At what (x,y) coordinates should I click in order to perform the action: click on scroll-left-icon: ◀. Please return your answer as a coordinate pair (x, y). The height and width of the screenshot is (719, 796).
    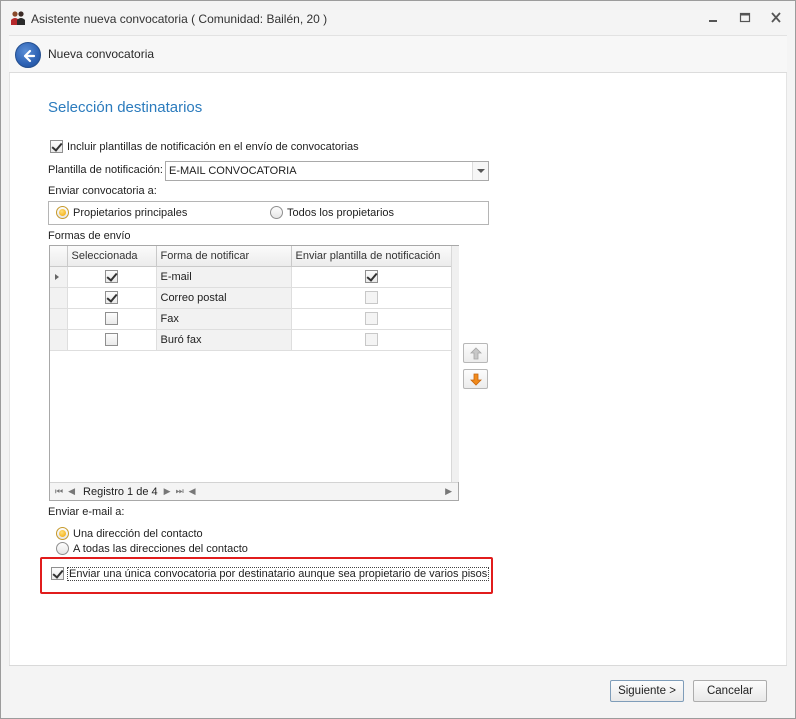
    Looking at the image, I should click on (192, 491).